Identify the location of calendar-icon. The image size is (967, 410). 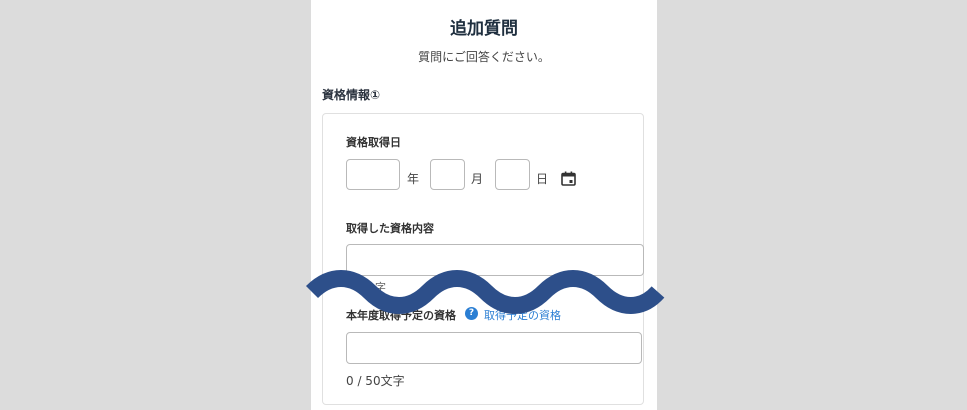
(568, 178).